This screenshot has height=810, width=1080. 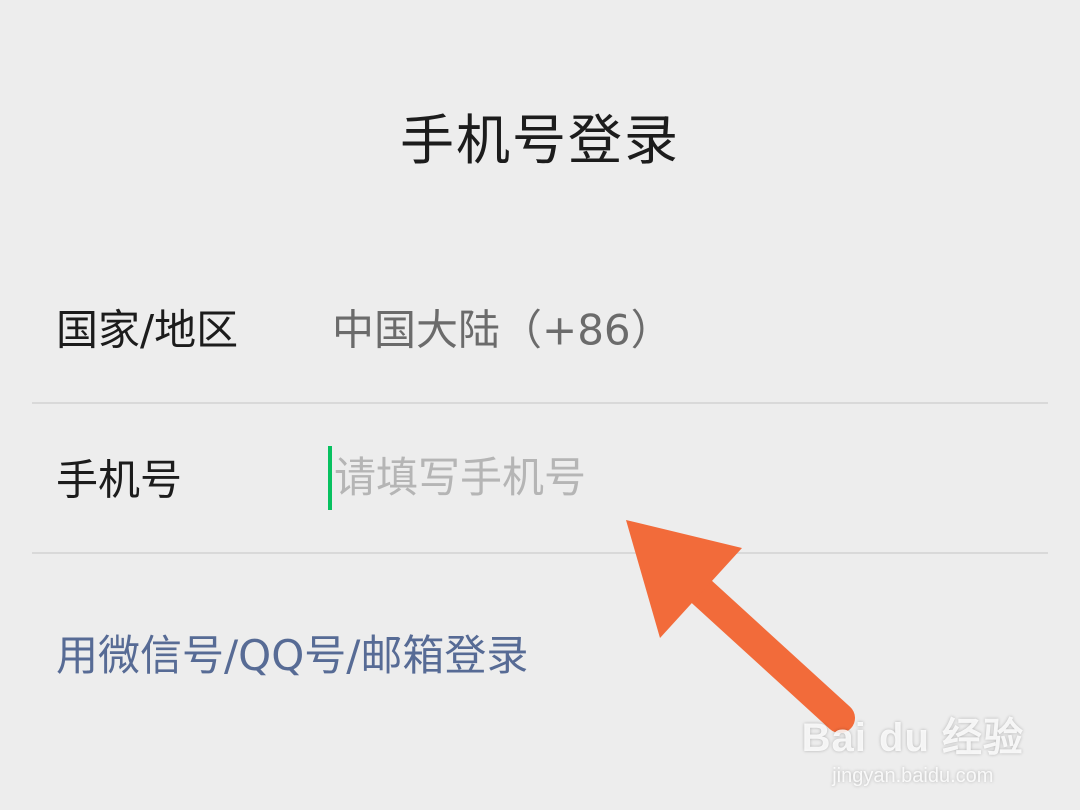 What do you see at coordinates (912, 738) in the screenshot?
I see `watermark-brand: Bai du 经验` at bounding box center [912, 738].